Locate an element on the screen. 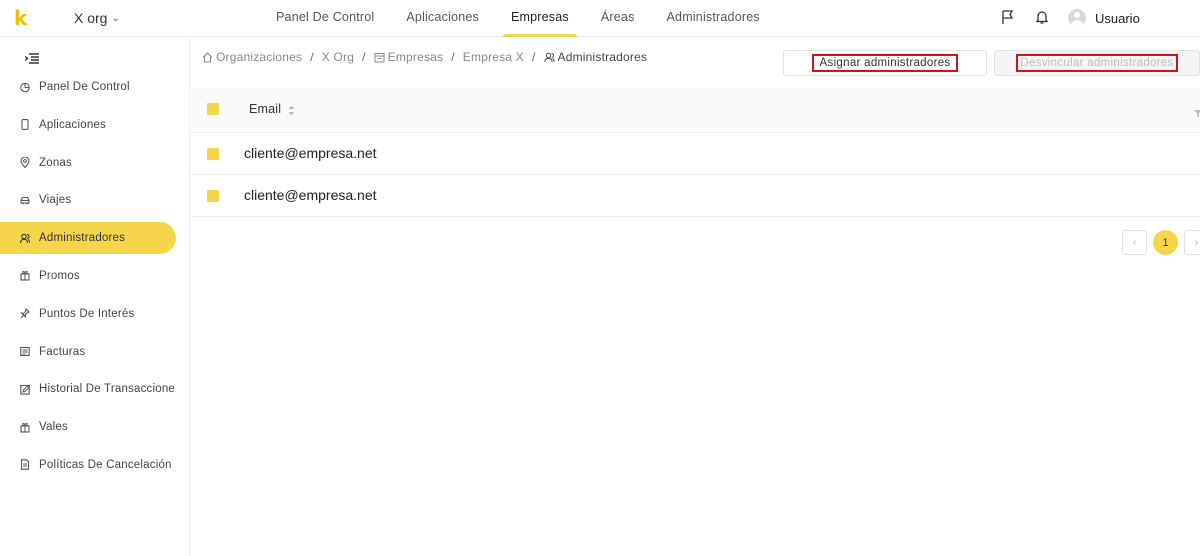  bell-icon is located at coordinates (1042, 17).